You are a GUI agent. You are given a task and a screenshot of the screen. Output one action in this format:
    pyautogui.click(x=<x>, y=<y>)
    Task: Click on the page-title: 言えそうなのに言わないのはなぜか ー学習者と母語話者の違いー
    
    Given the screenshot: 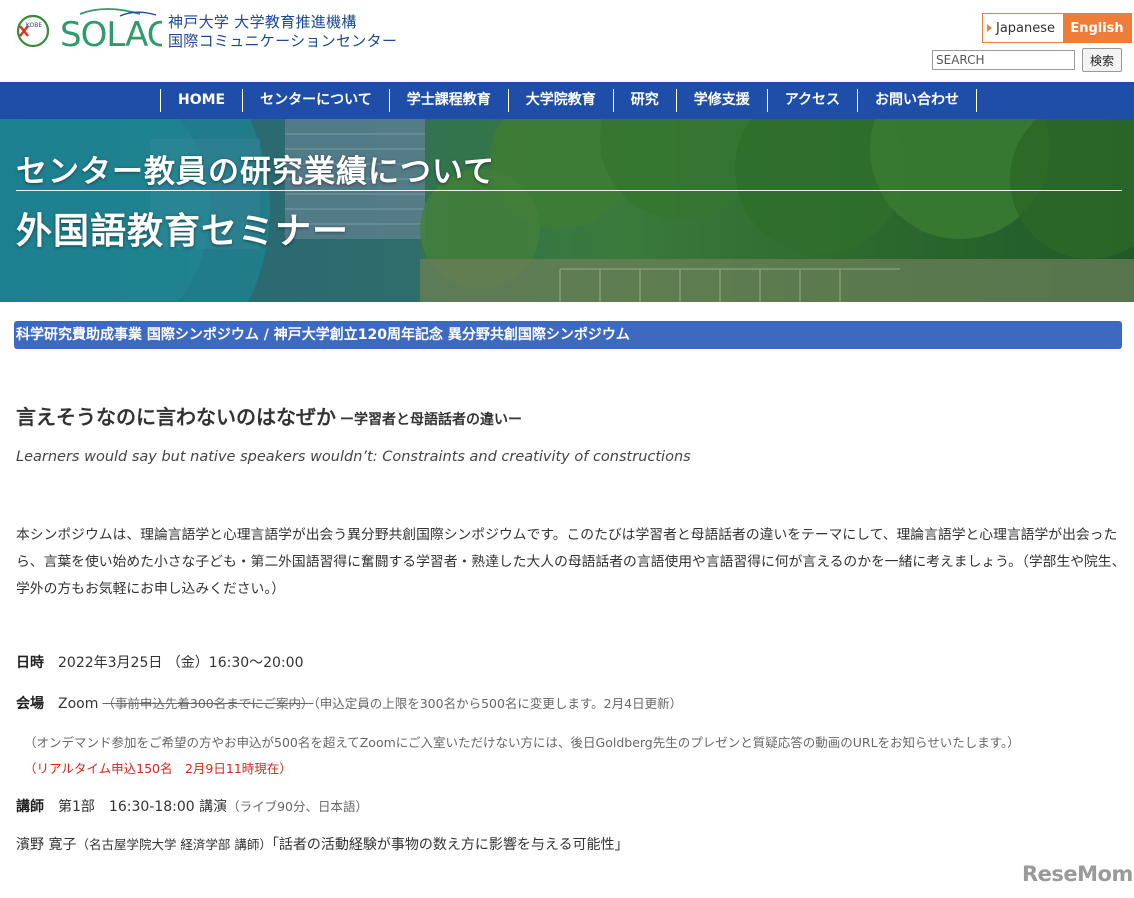 What is the action you would take?
    pyautogui.click(x=269, y=415)
    